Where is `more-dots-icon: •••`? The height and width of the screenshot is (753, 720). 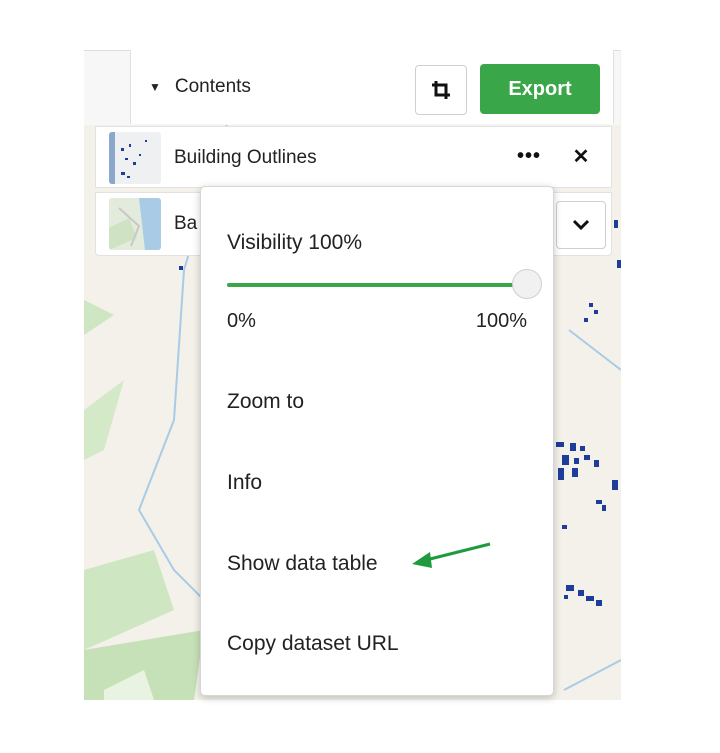
more-dots-icon: ••• is located at coordinates (528, 155).